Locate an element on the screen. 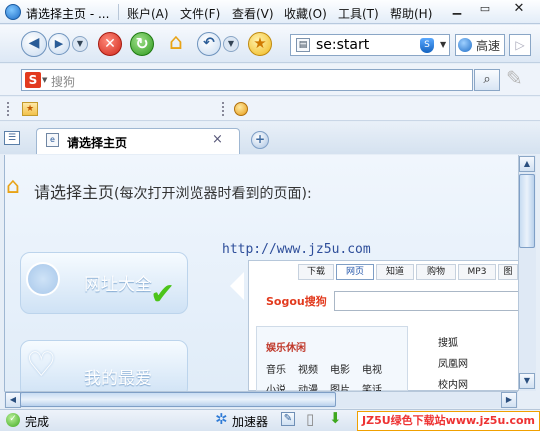 This screenshot has width=540, height=431. browser-logo-icon is located at coordinates (13, 12).